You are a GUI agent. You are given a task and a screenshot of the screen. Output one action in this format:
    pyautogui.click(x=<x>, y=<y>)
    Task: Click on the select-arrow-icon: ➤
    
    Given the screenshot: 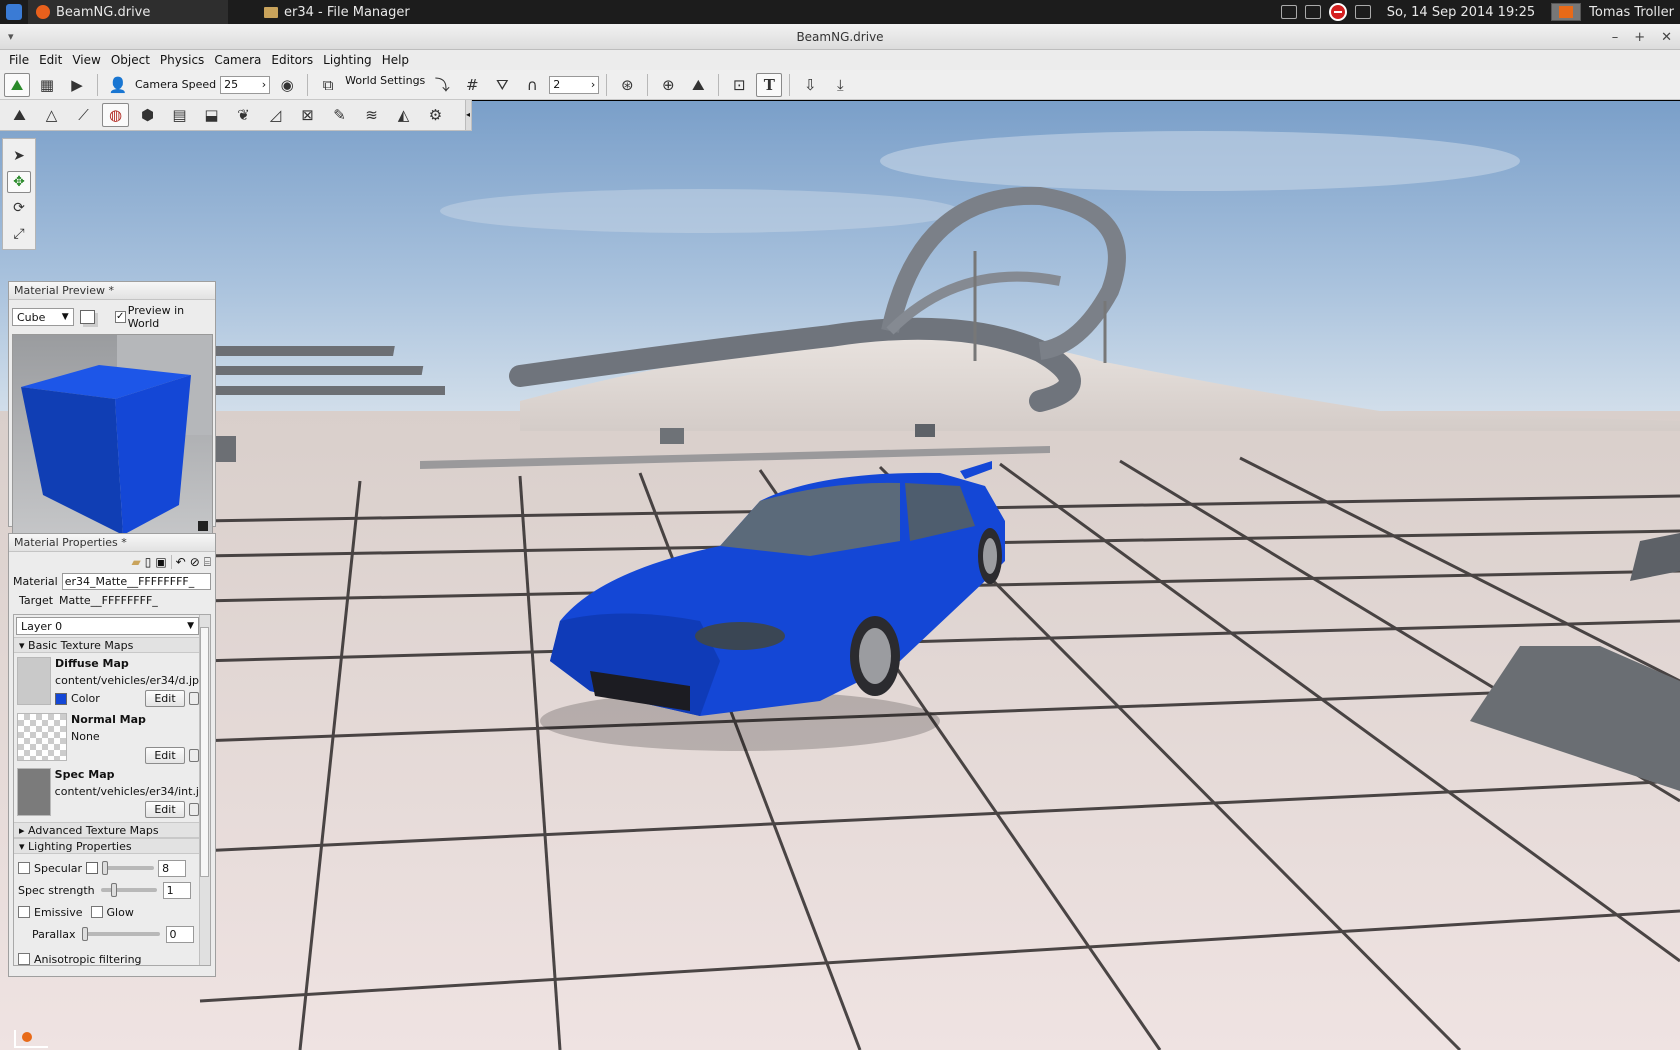 What is the action you would take?
    pyautogui.click(x=19, y=156)
    